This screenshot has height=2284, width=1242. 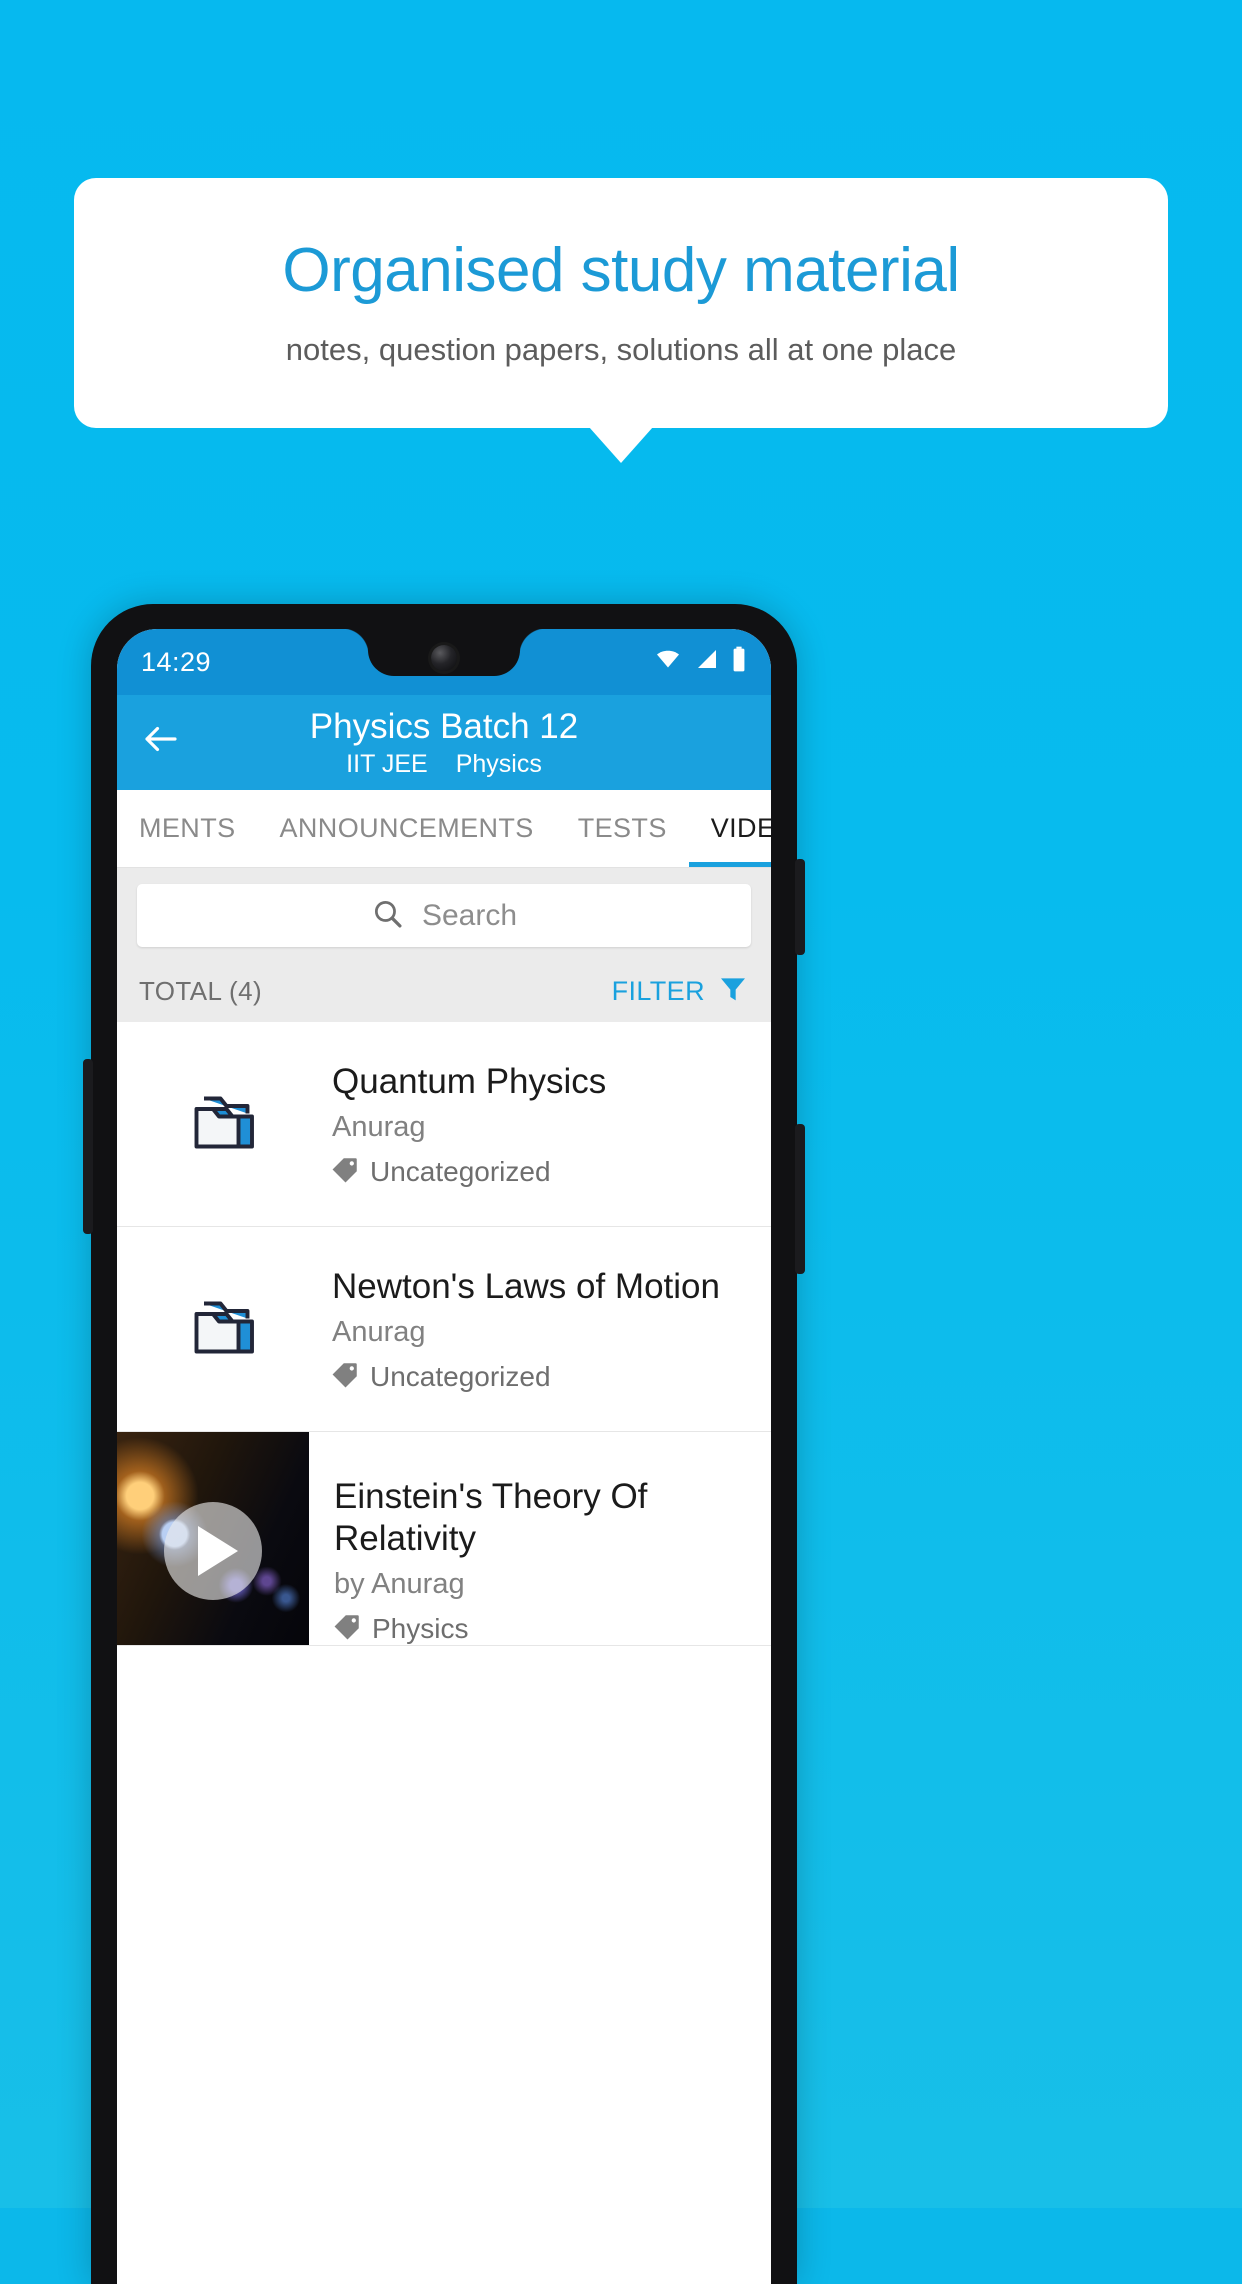 I want to click on tab-label: MENTS, so click(x=187, y=828).